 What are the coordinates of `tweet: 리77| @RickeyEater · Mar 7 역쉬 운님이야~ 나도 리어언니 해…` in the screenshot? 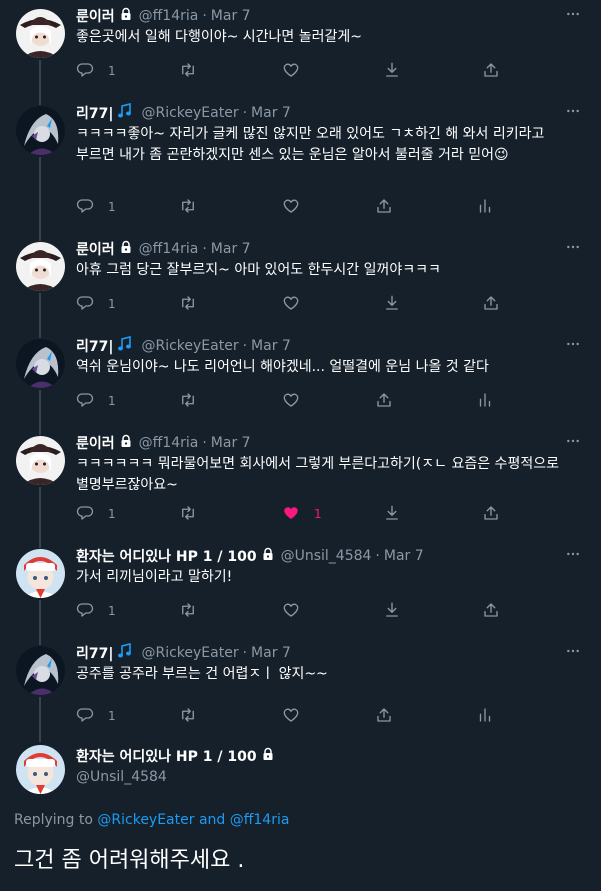 It's located at (300, 378).